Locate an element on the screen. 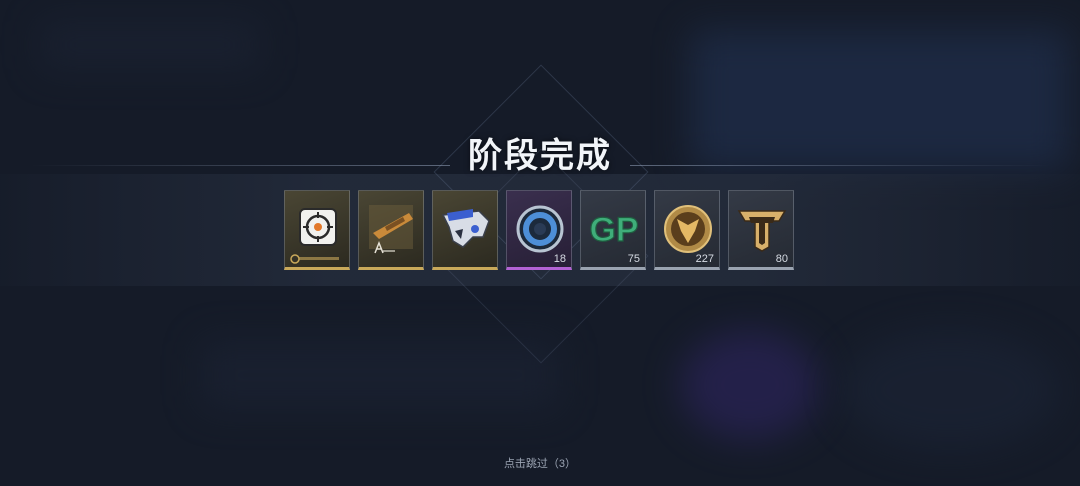  weapon-blueprint-icon is located at coordinates (391, 229).